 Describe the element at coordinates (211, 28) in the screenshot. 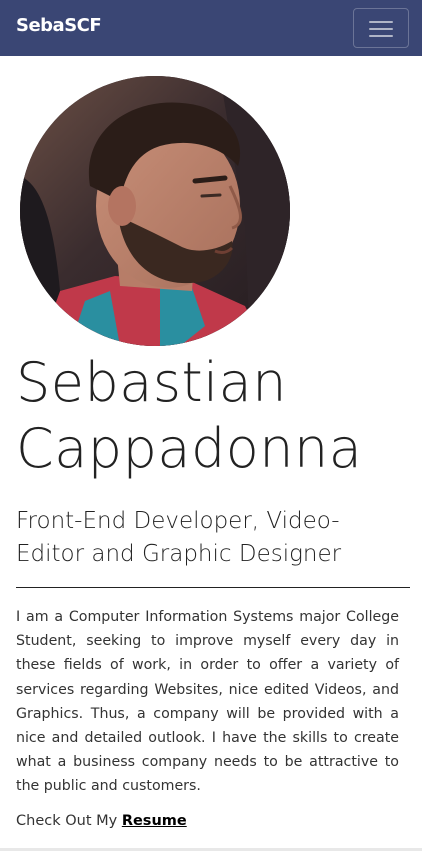

I see `navbar: SebaSCF` at that location.